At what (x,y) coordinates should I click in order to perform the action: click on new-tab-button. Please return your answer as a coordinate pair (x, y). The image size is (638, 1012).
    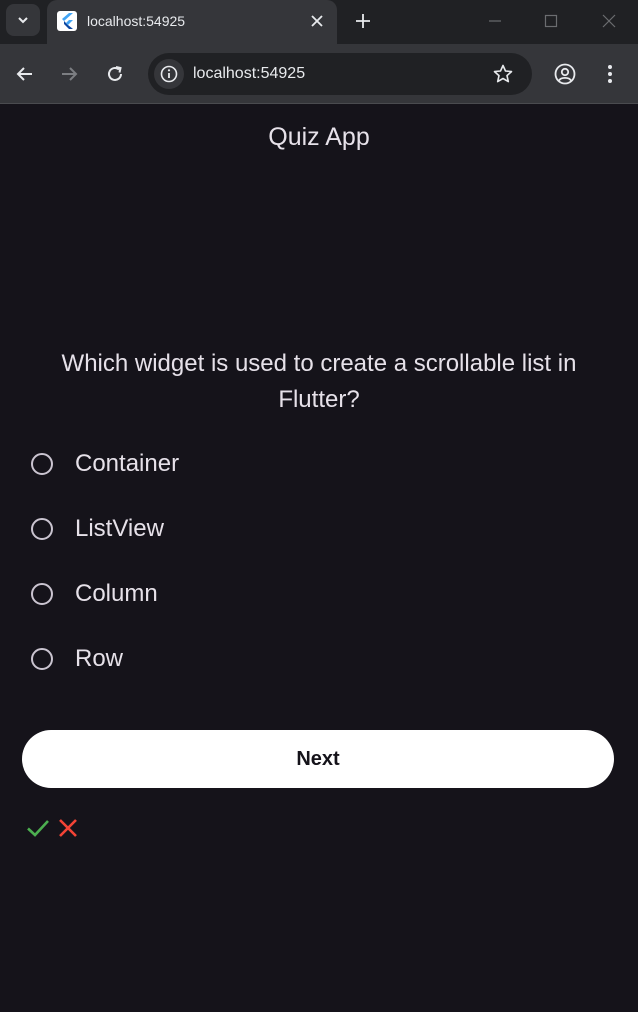
    Looking at the image, I should click on (363, 21).